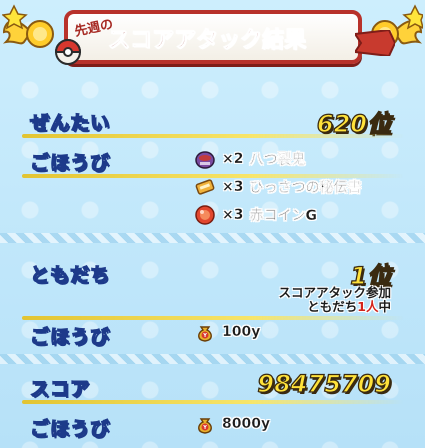 This screenshot has height=448, width=425. Describe the element at coordinates (384, 306) in the screenshot. I see `friends-note-suffix: 中` at that location.